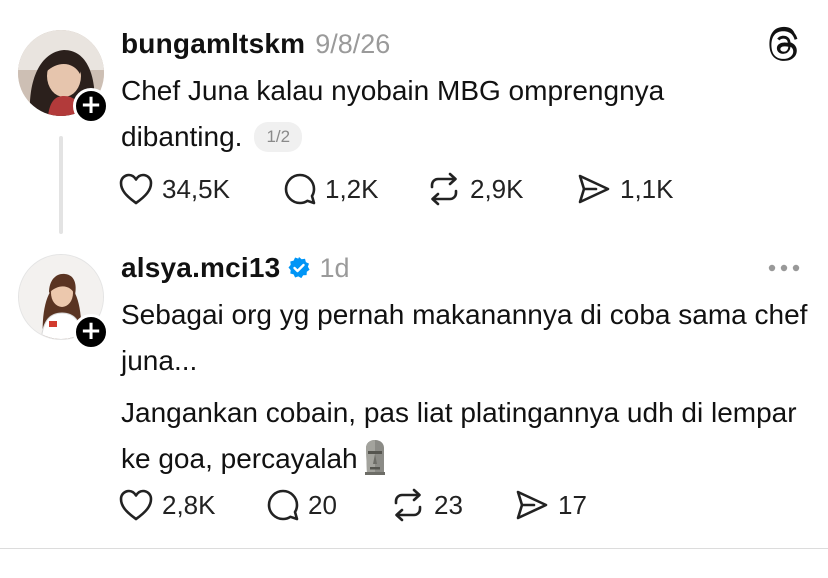 The width and height of the screenshot is (828, 578). What do you see at coordinates (374, 457) in the screenshot?
I see `moai-emoji` at bounding box center [374, 457].